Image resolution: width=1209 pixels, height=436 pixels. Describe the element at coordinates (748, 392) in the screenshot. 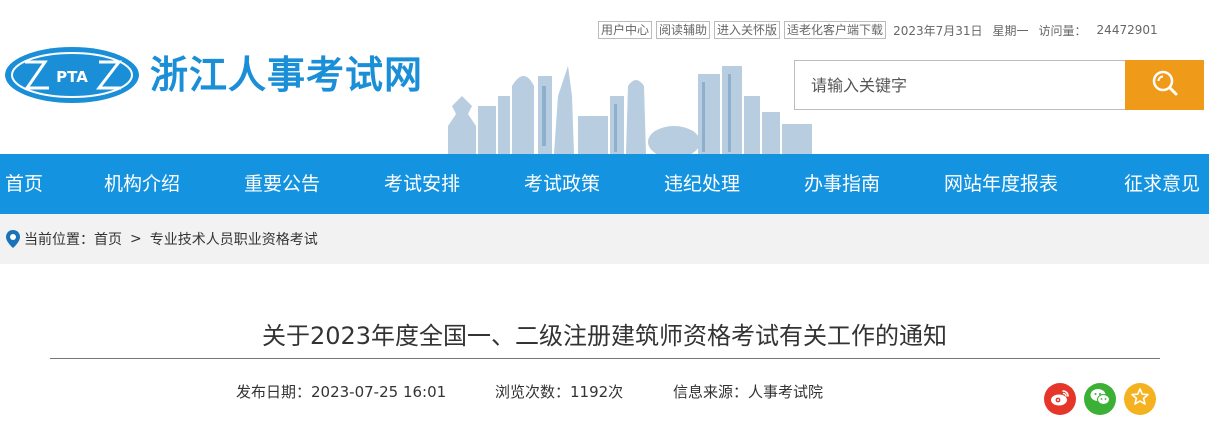

I see `info-source: 信息来源：人事考试院` at that location.